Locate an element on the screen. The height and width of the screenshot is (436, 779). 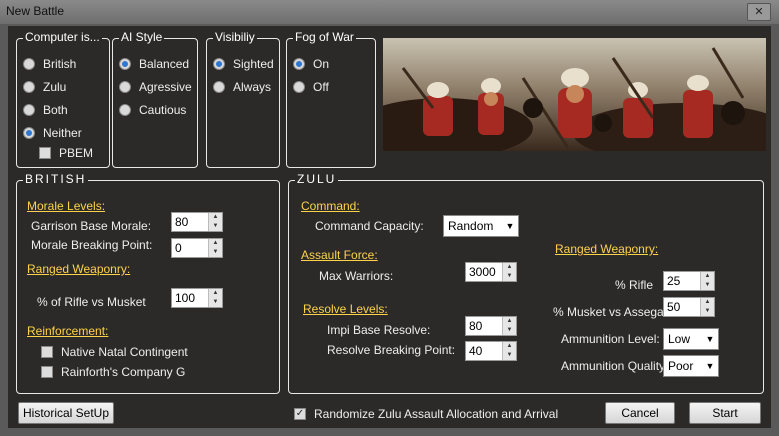
radio-balanced: Balanced is located at coordinates (154, 64).